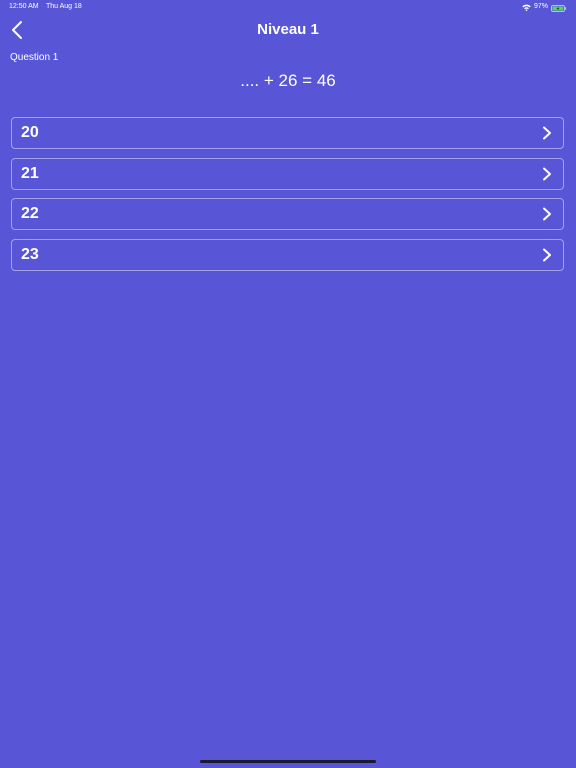  Describe the element at coordinates (30, 254) in the screenshot. I see `answer-label: 23` at that location.